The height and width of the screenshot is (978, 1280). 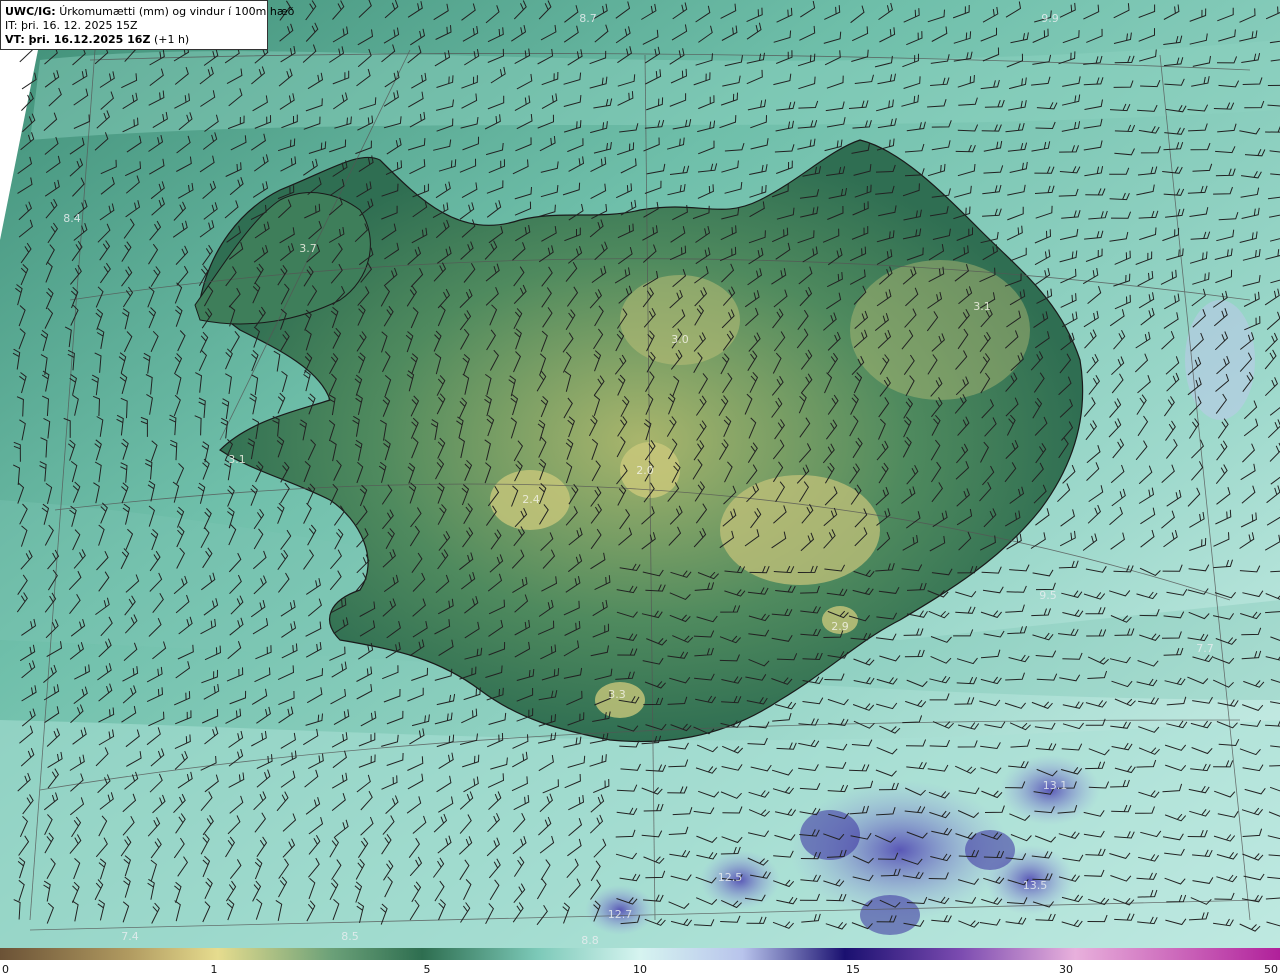 I want to click on value-label: 8.8, so click(x=590, y=940).